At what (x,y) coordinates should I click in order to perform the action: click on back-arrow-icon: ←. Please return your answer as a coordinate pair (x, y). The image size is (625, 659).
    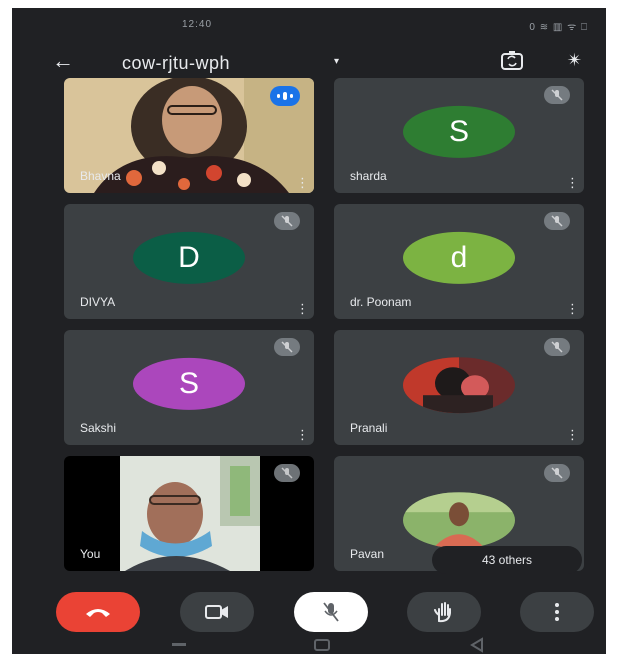
    Looking at the image, I should click on (63, 61).